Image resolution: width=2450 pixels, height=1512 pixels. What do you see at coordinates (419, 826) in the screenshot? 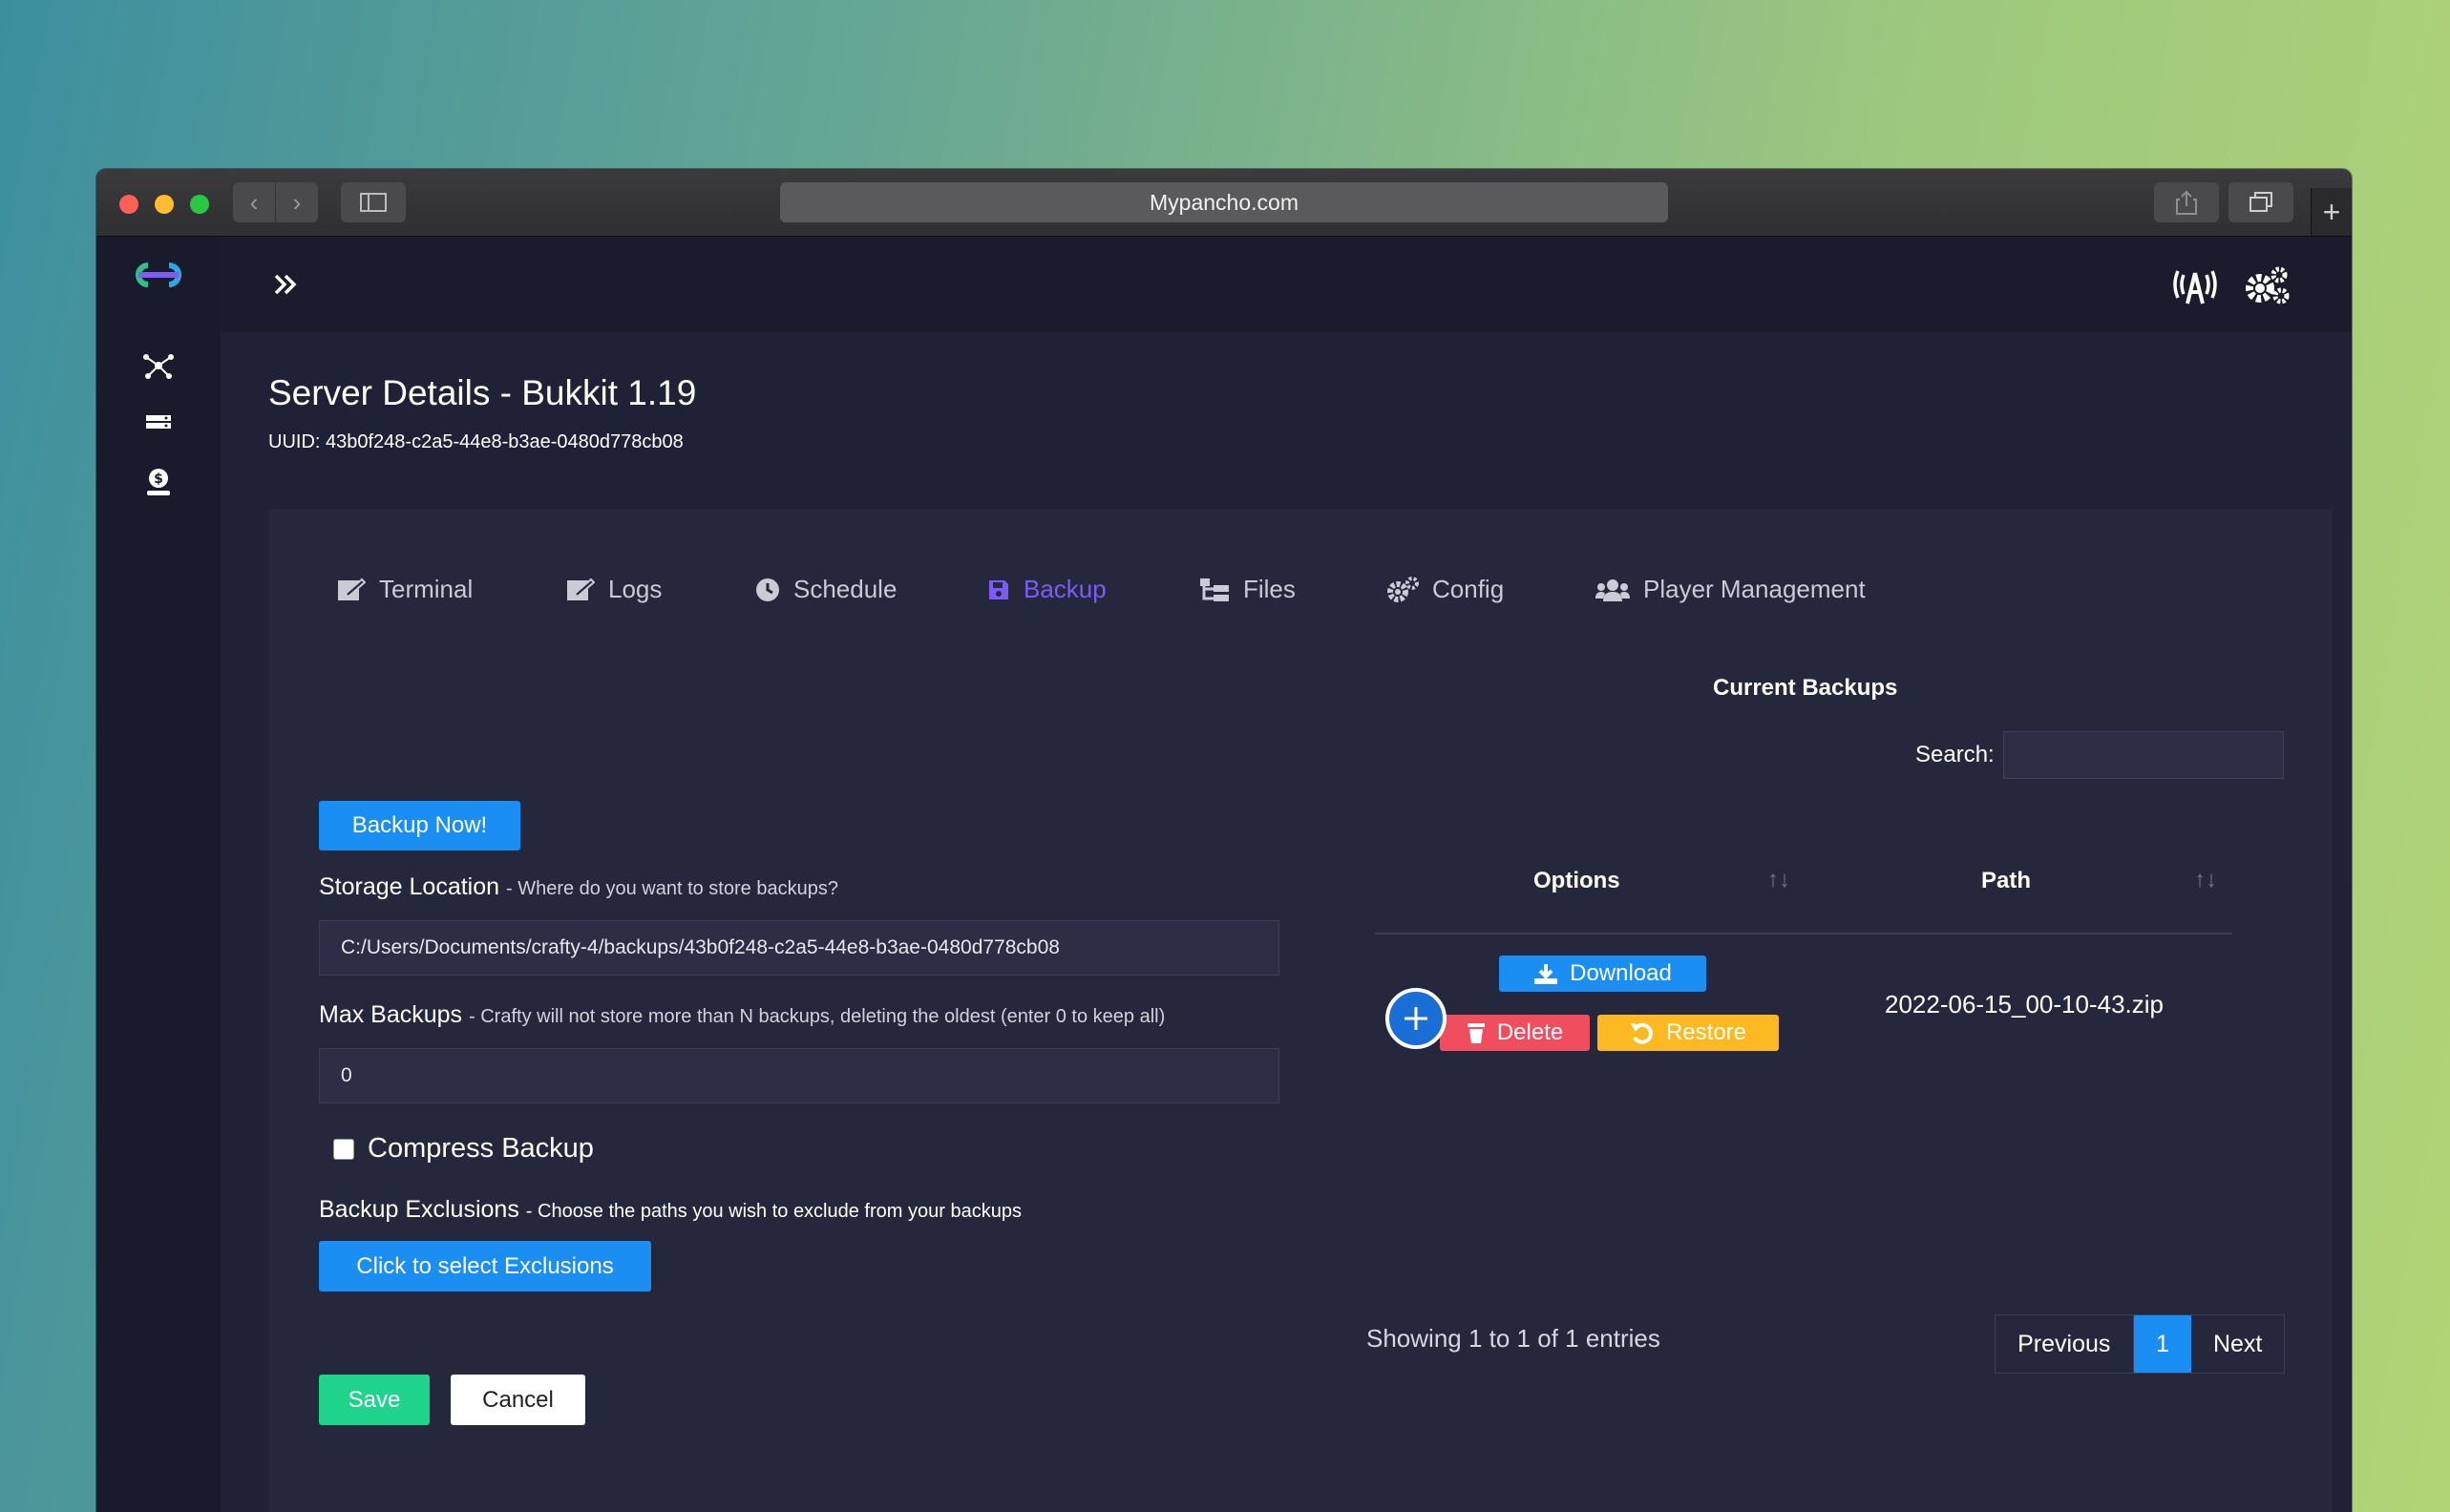
I see `backup-now-button: Backup Now!` at bounding box center [419, 826].